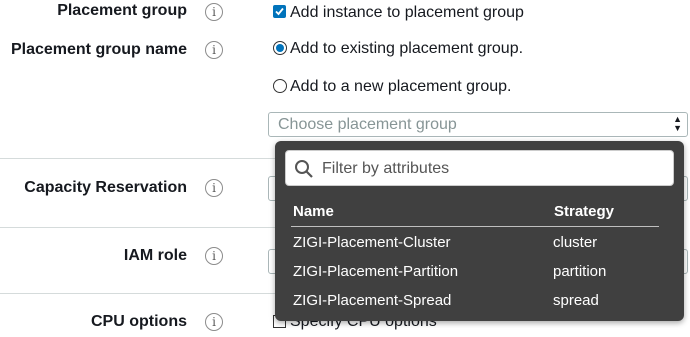 This screenshot has width=690, height=337. What do you see at coordinates (280, 48) in the screenshot?
I see `radio-existing-placement-group` at bounding box center [280, 48].